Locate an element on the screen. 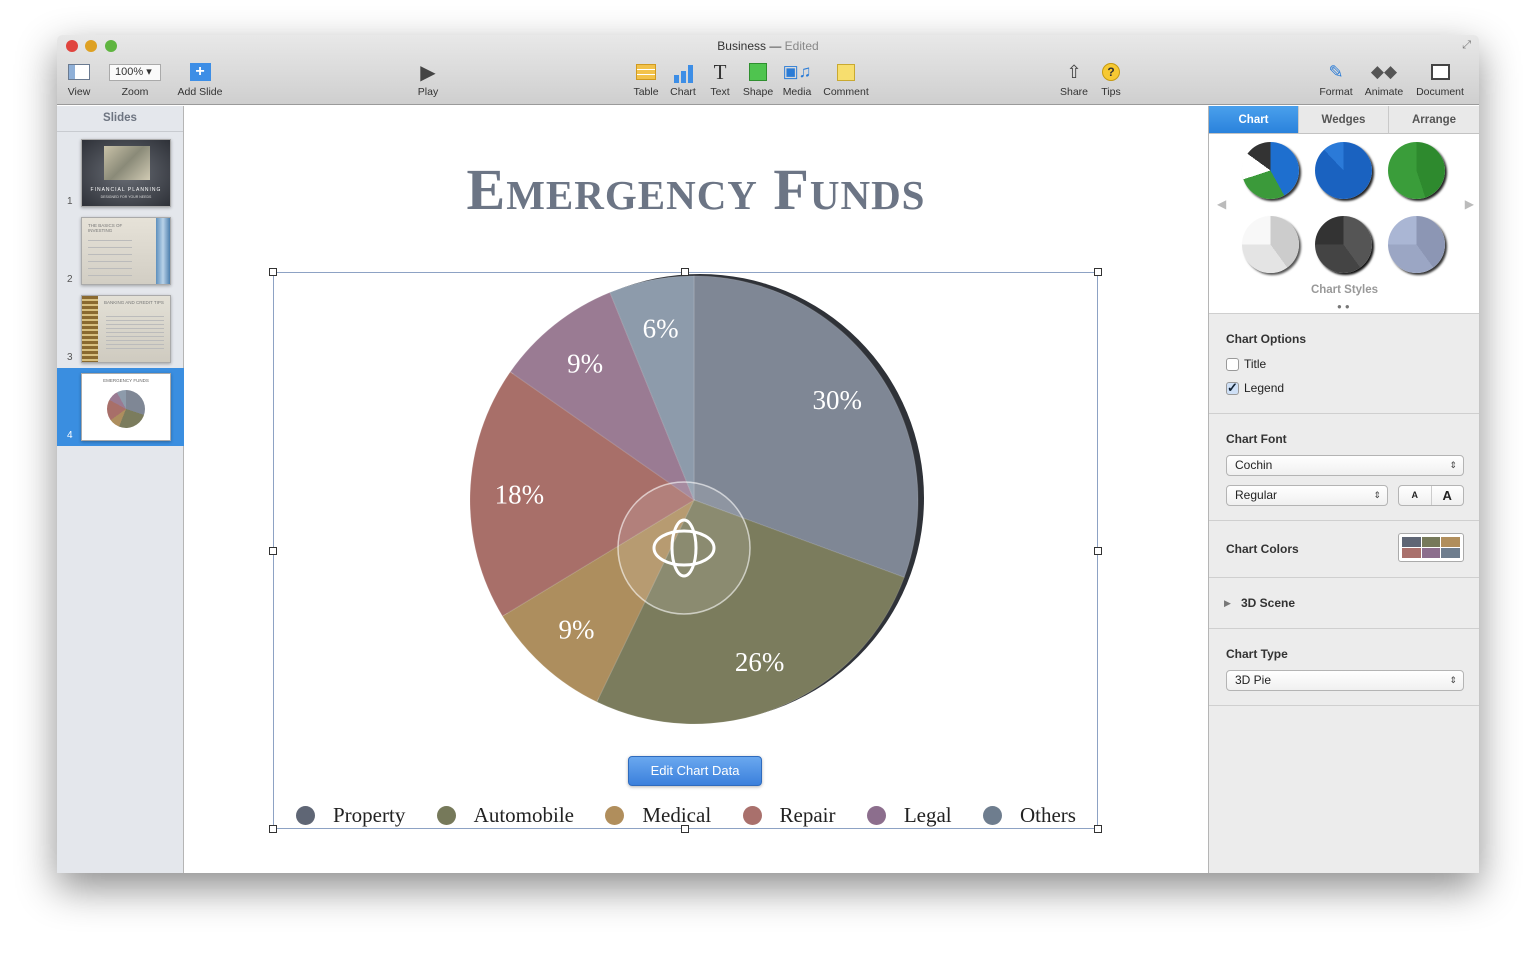 This screenshot has width=1536, height=953. data-label: 6% is located at coordinates (661, 329).